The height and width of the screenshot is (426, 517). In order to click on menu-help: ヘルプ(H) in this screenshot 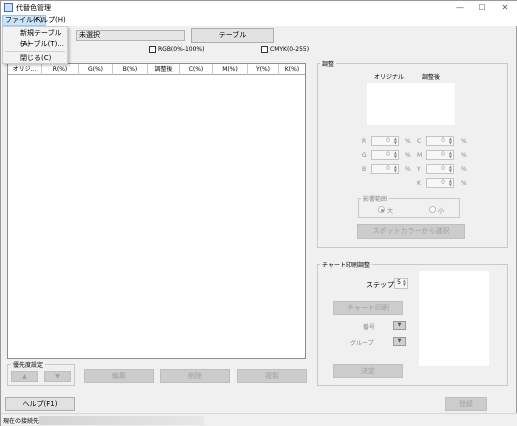, I will do `click(50, 20)`.